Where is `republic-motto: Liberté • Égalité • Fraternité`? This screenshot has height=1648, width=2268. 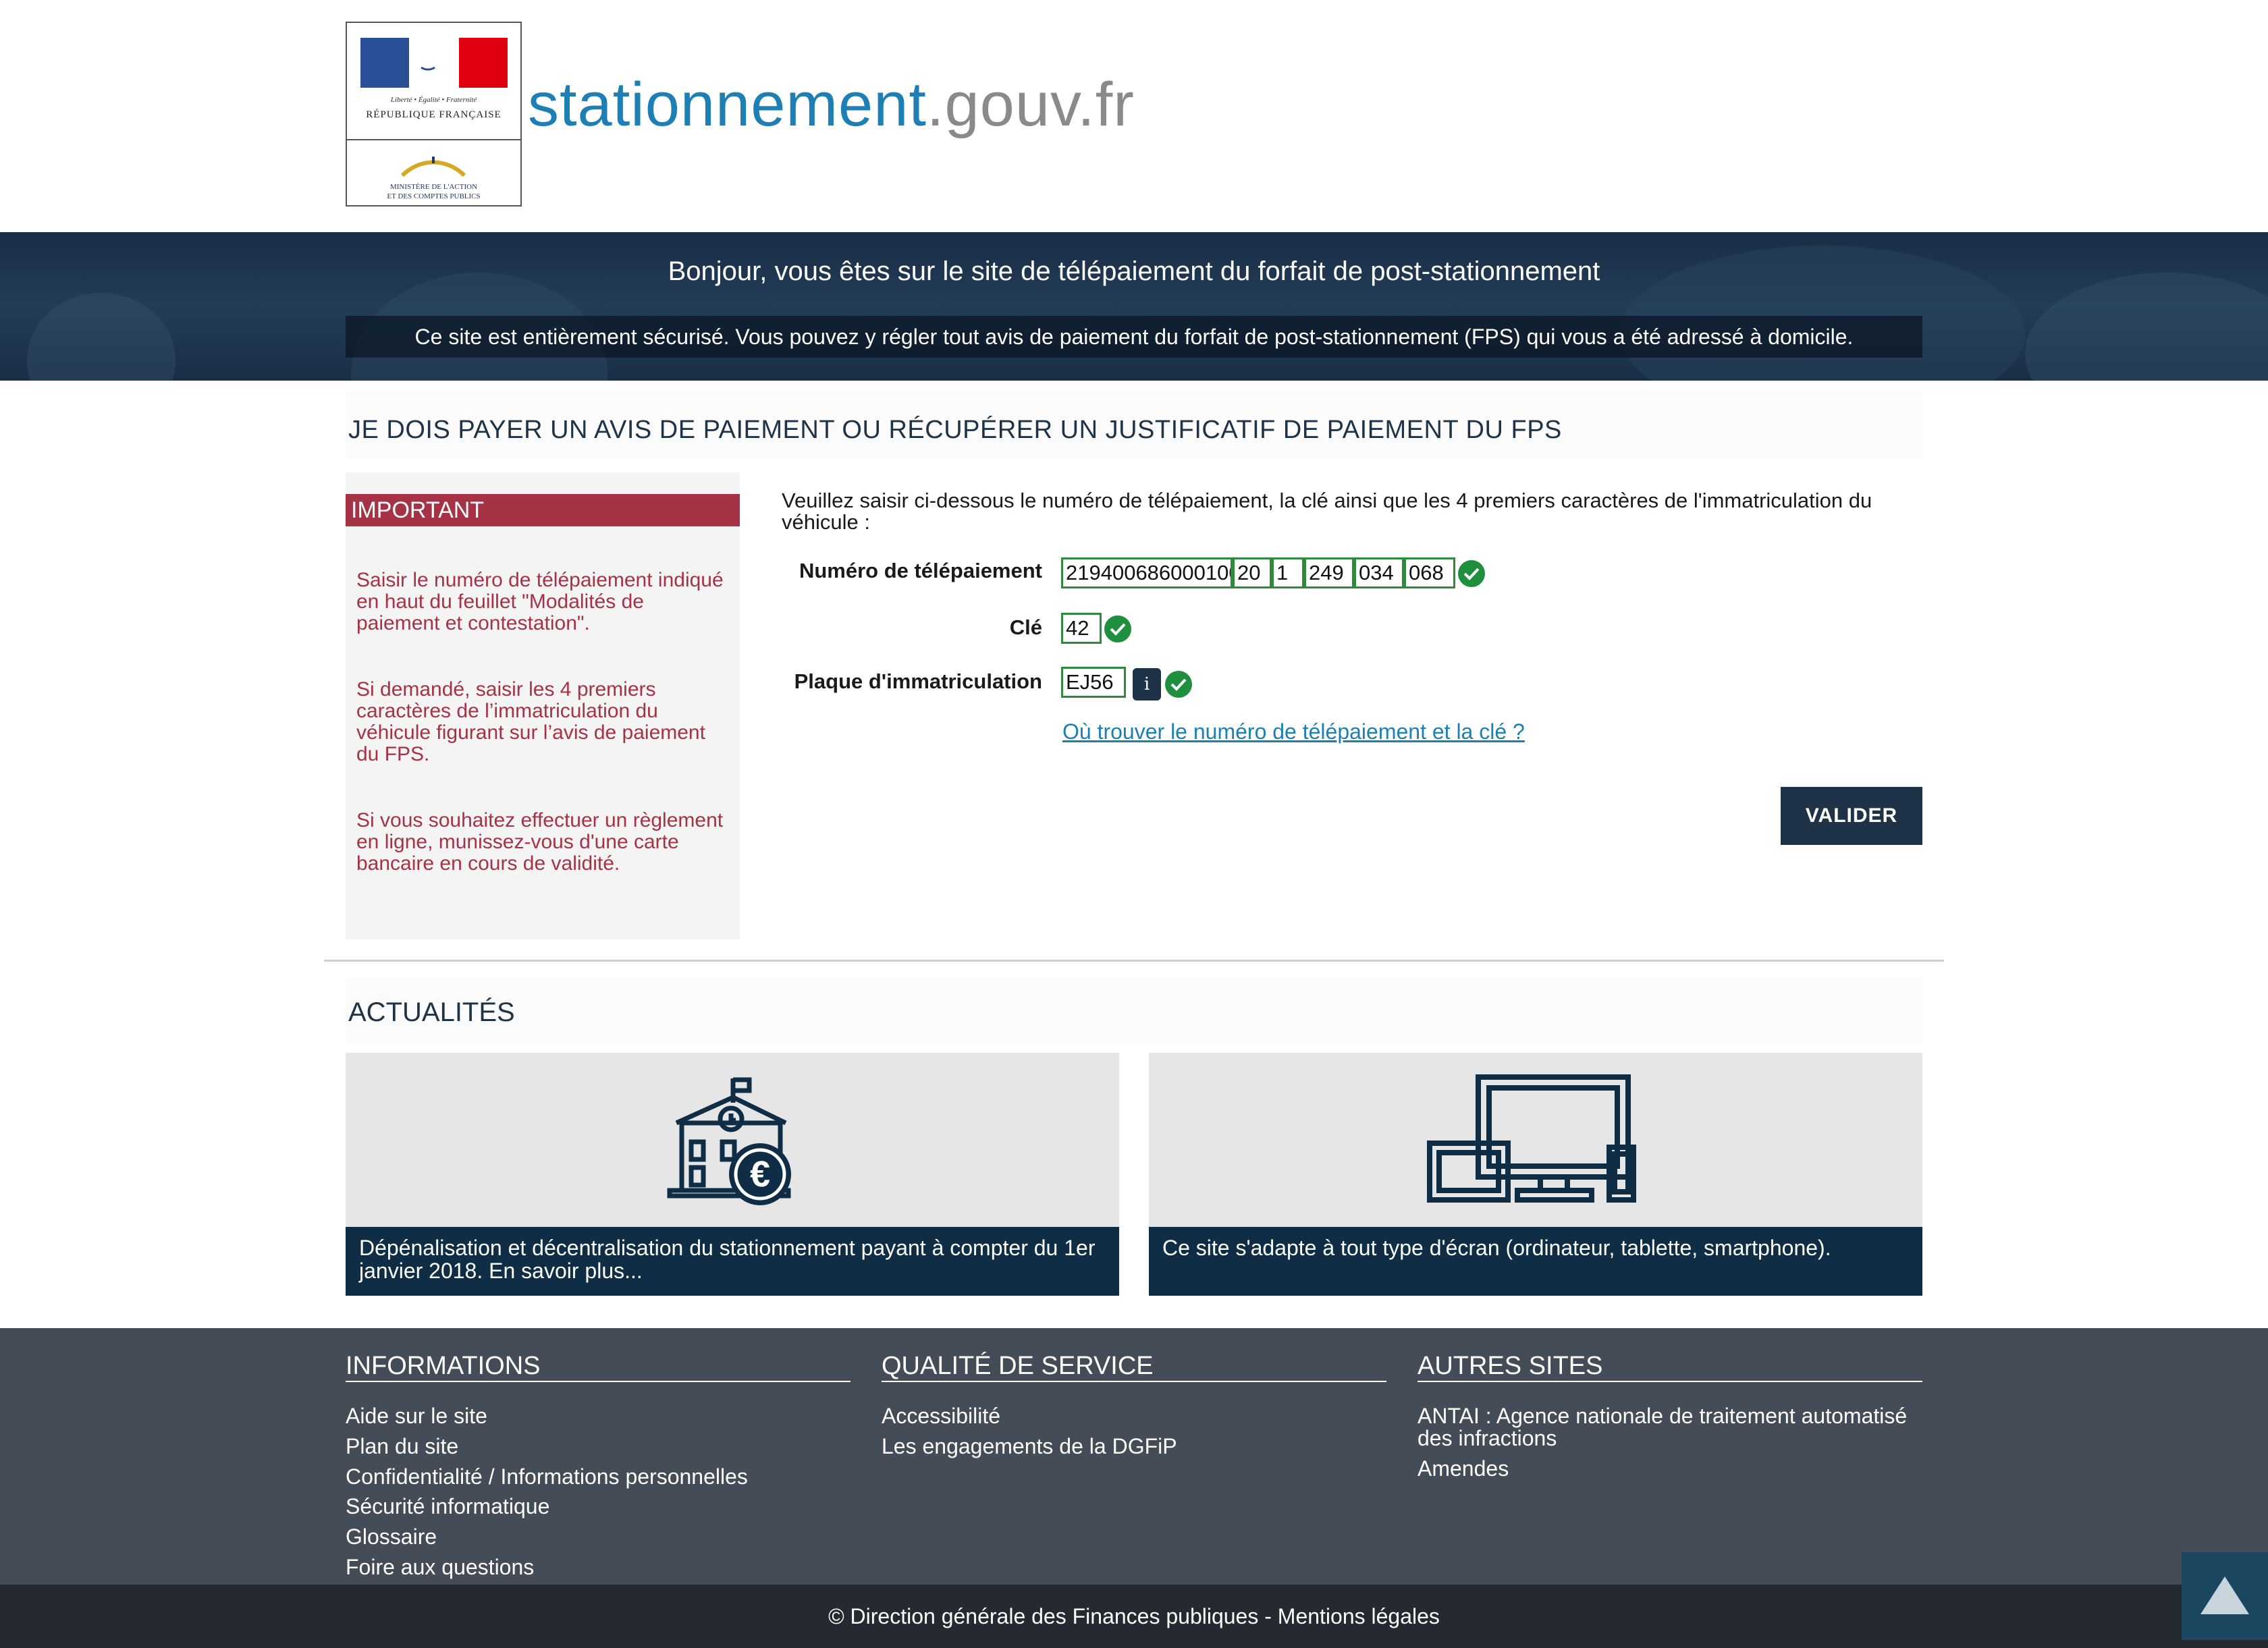 republic-motto: Liberté • Égalité • Fraternité is located at coordinates (433, 100).